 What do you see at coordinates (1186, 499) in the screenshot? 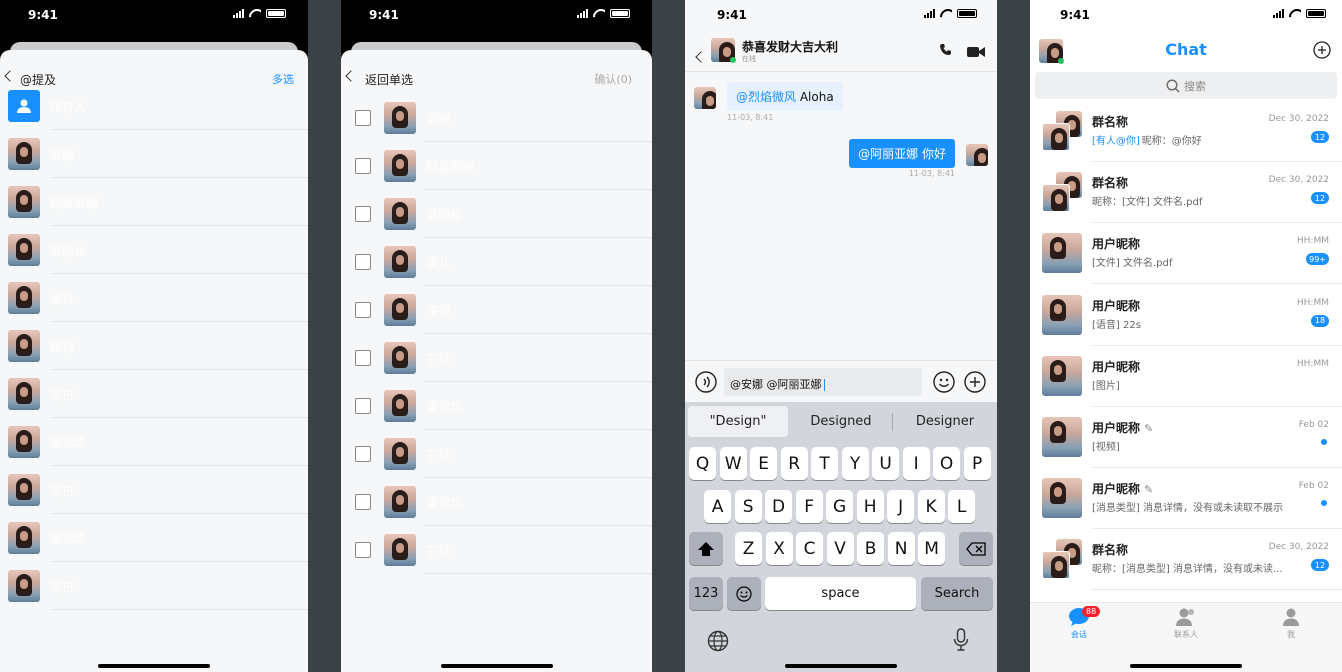
I see `conversation-item: 用户昵称 ✎ [消息类型] 消息详情，没有或未读取不展示 Feb 02` at bounding box center [1186, 499].